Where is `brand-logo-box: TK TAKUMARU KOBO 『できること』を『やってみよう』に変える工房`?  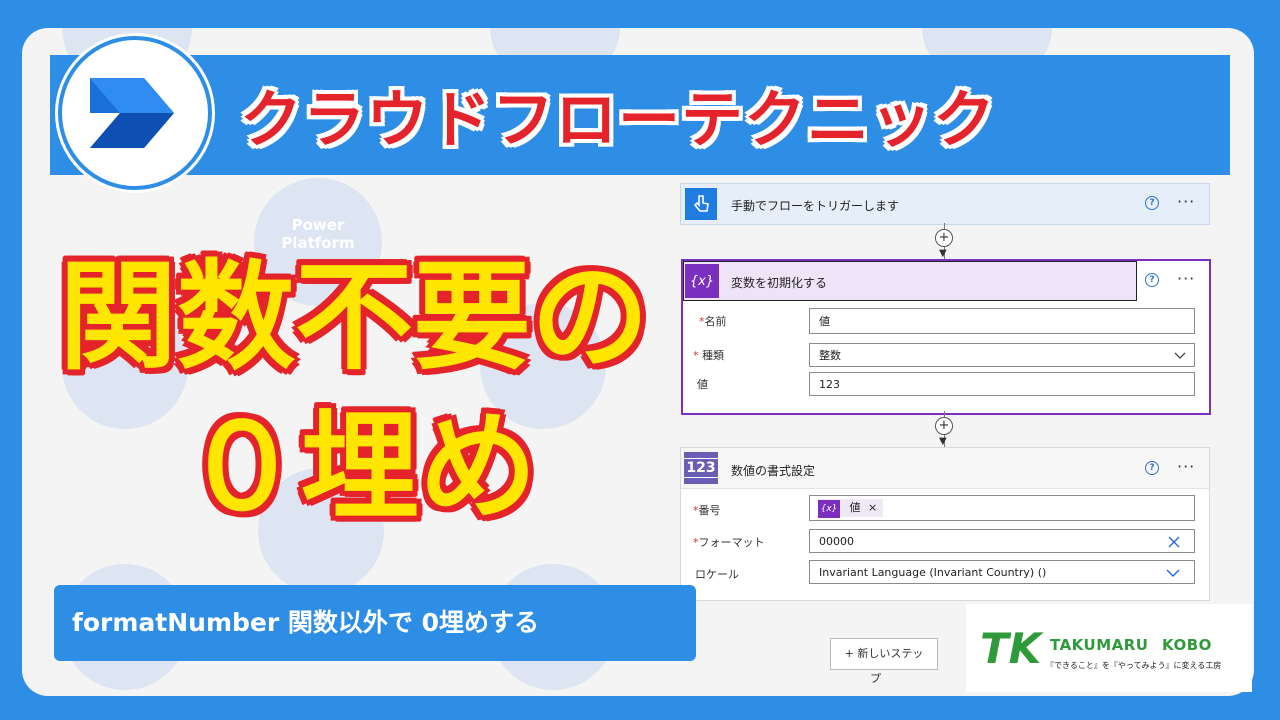
brand-logo-box: TK TAKUMARU KOBO 『できること』を『やってみよう』に変える工房 is located at coordinates (1109, 648).